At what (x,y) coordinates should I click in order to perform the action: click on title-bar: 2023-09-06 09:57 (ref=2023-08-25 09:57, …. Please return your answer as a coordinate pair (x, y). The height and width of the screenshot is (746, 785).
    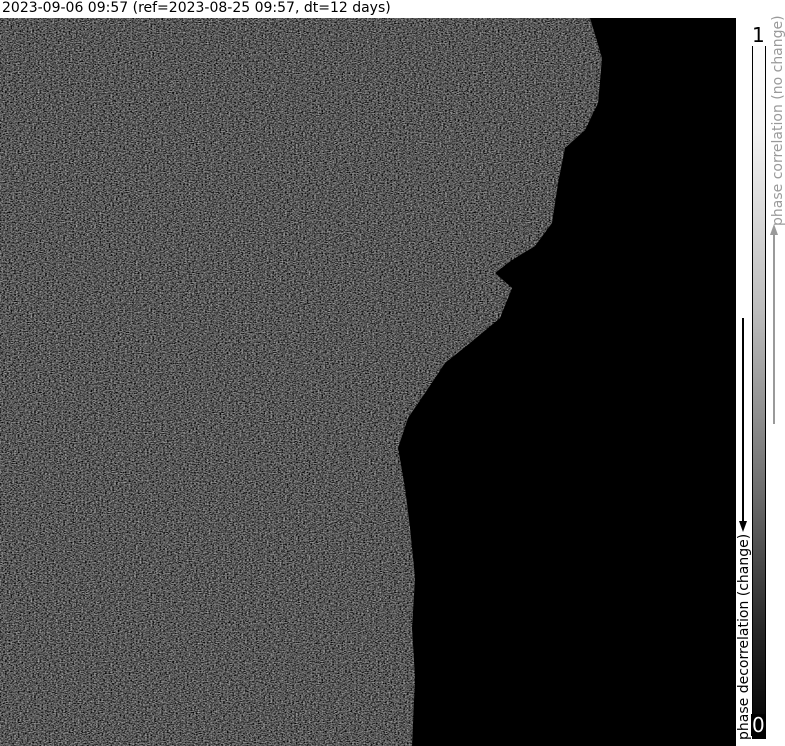
    Looking at the image, I should click on (392, 9).